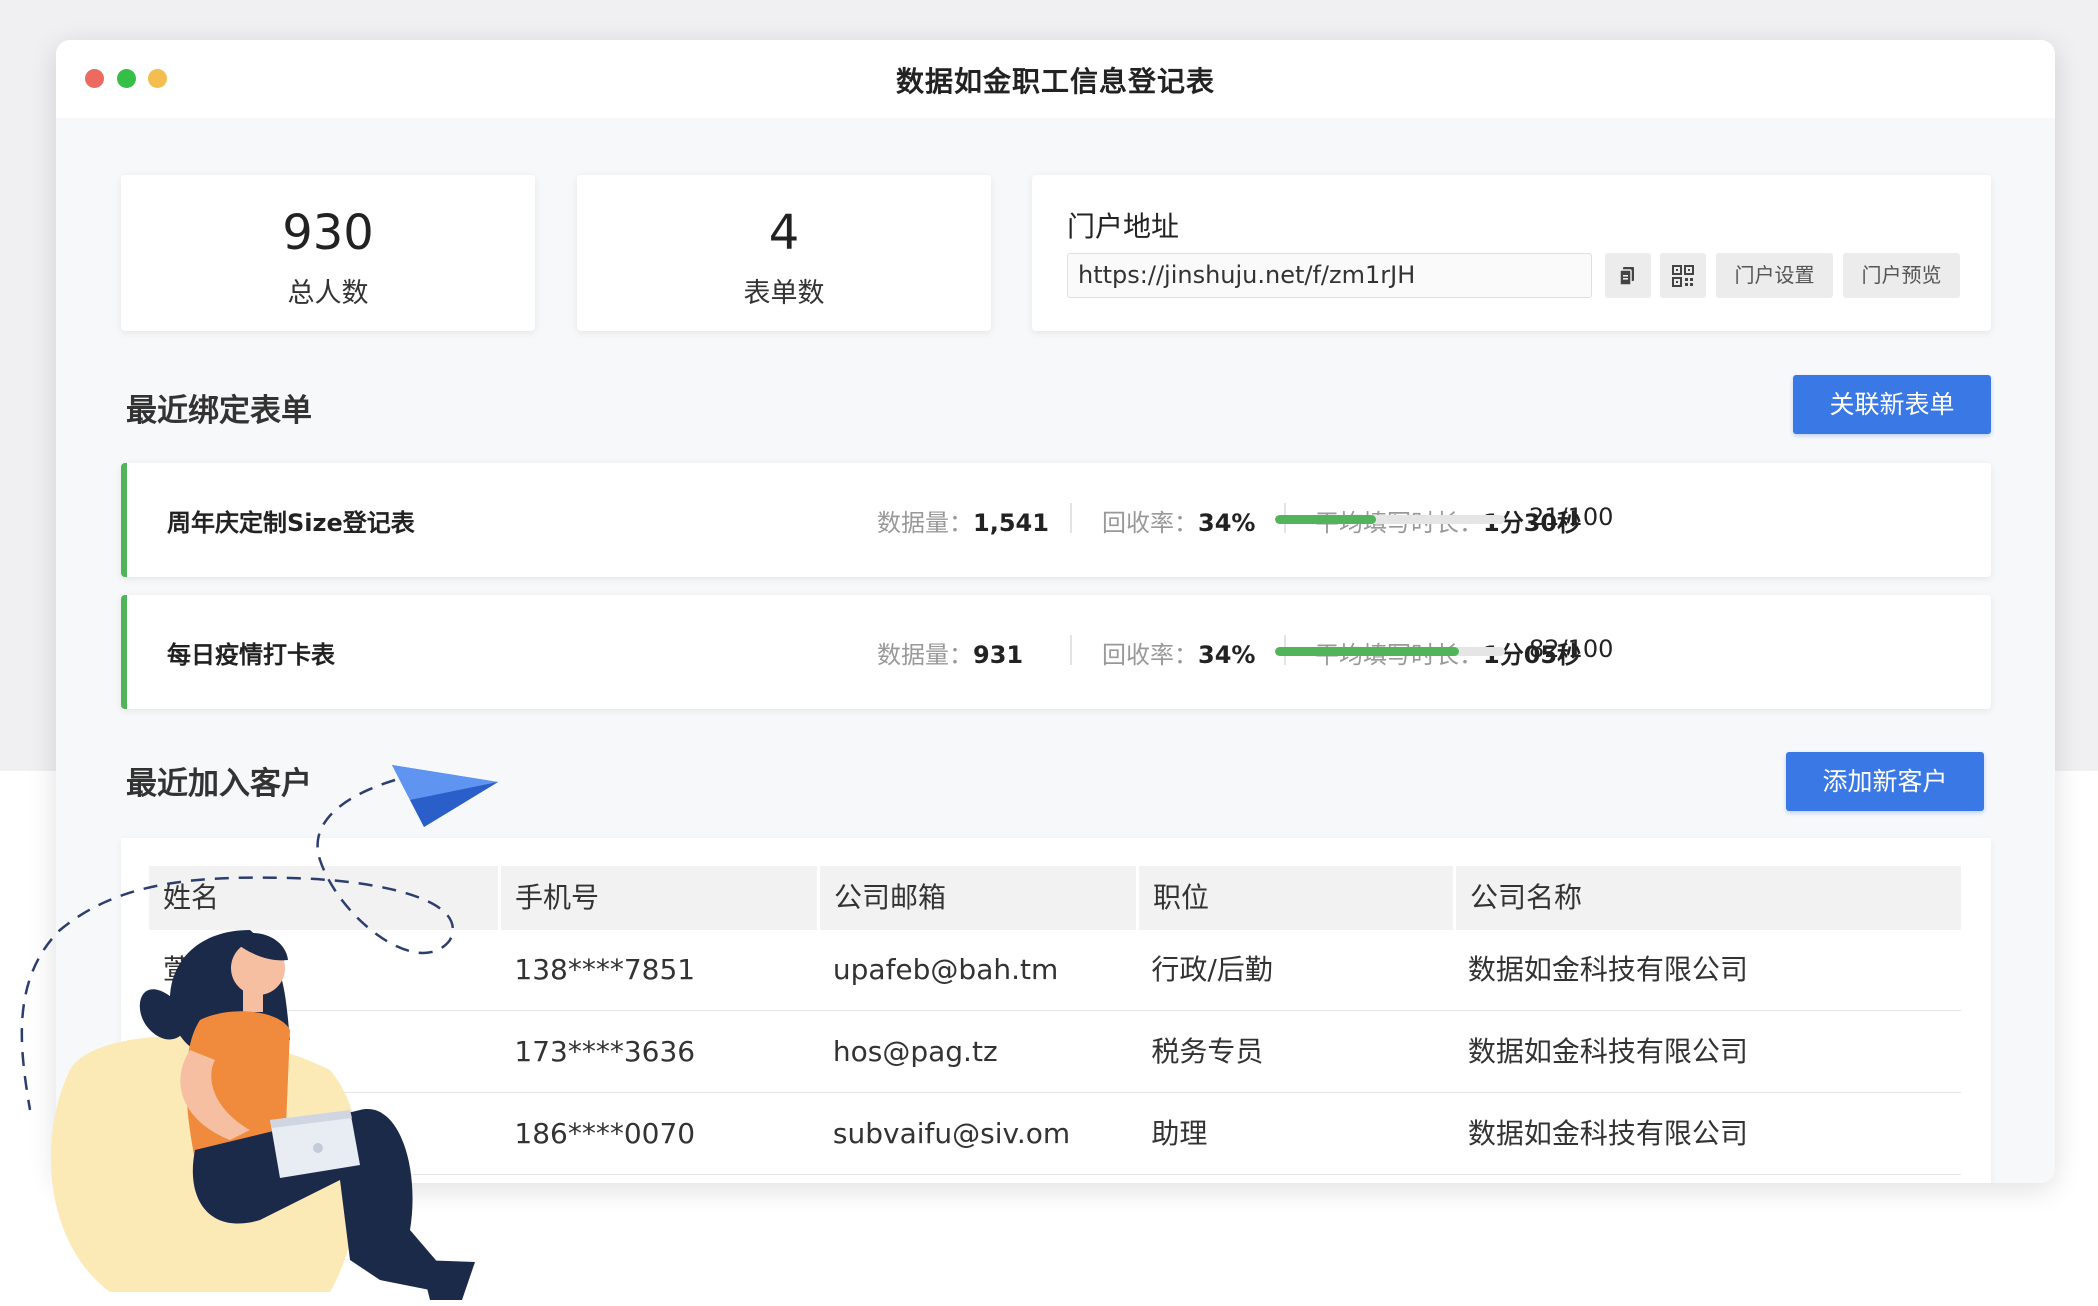  Describe the element at coordinates (1885, 781) in the screenshot. I see `add-new-customer-button: 添加新客户` at that location.